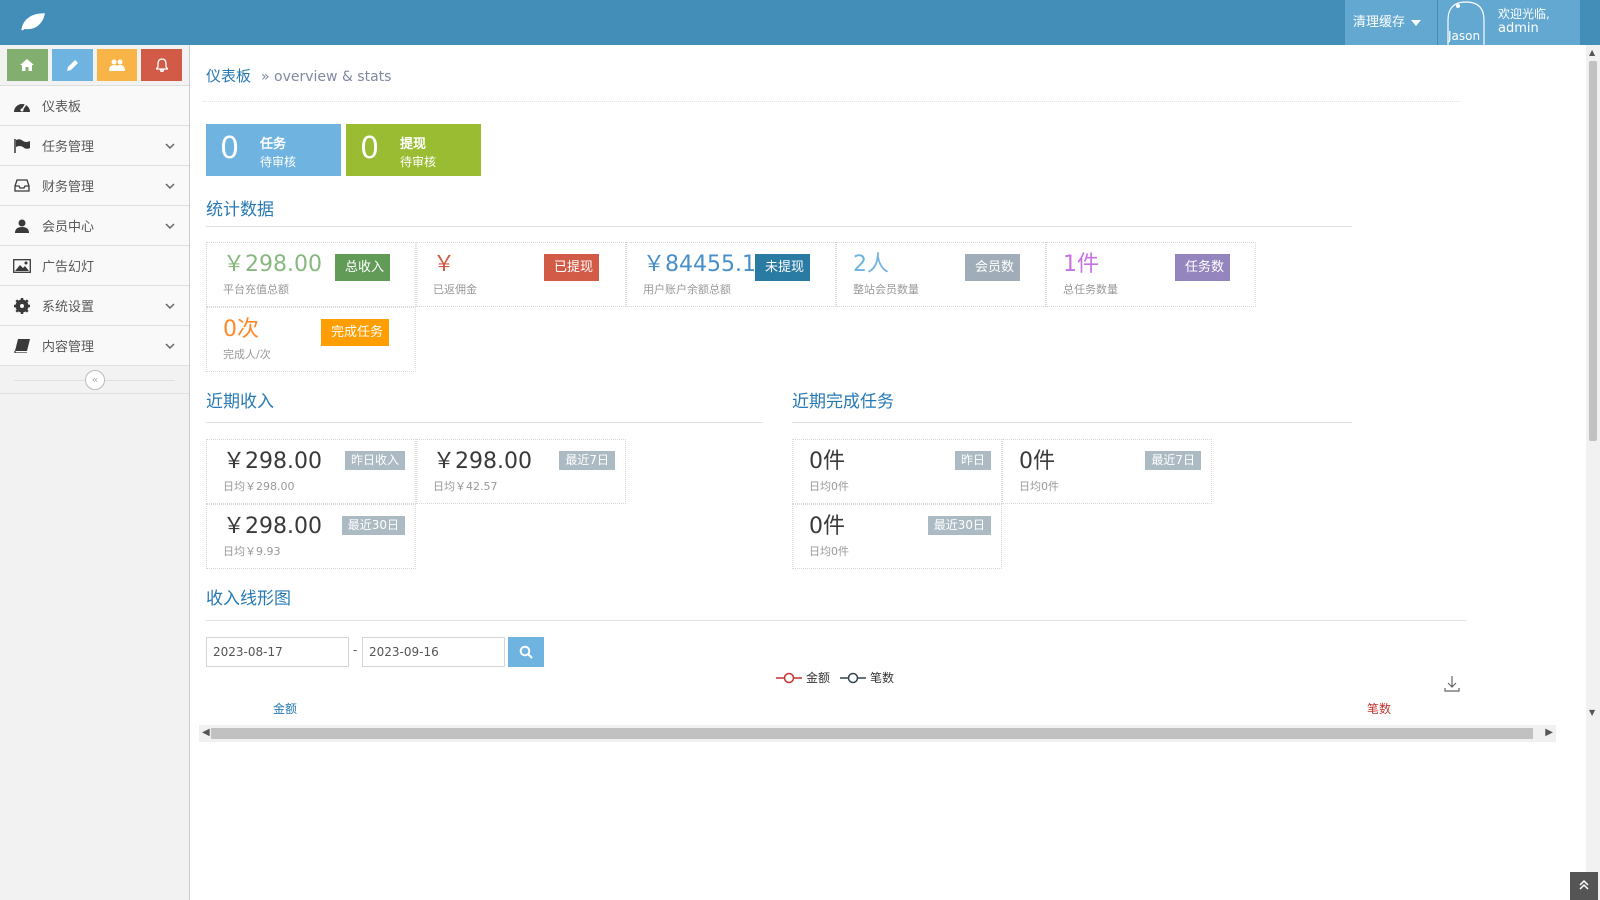  I want to click on scroll-right-icon: ▶, so click(1549, 732).